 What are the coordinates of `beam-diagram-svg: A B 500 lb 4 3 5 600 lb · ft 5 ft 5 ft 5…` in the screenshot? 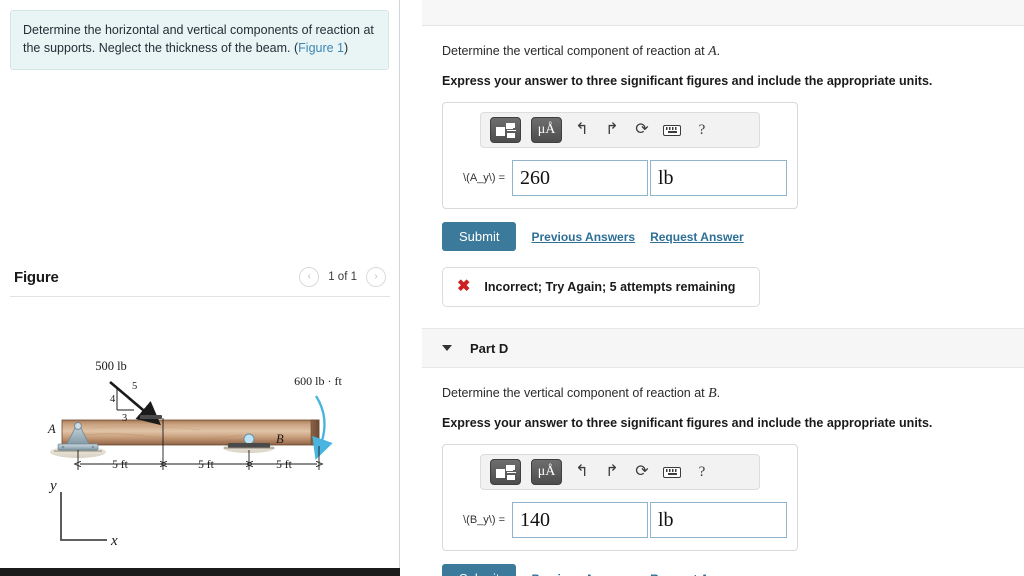 It's located at (194, 454).